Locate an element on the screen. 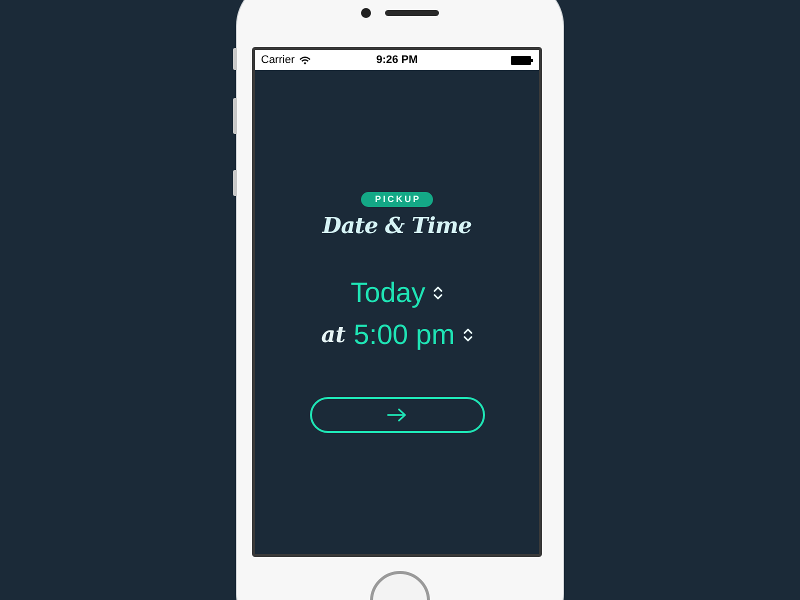 The width and height of the screenshot is (800, 600). time-picker: 5:00 pm is located at coordinates (404, 335).